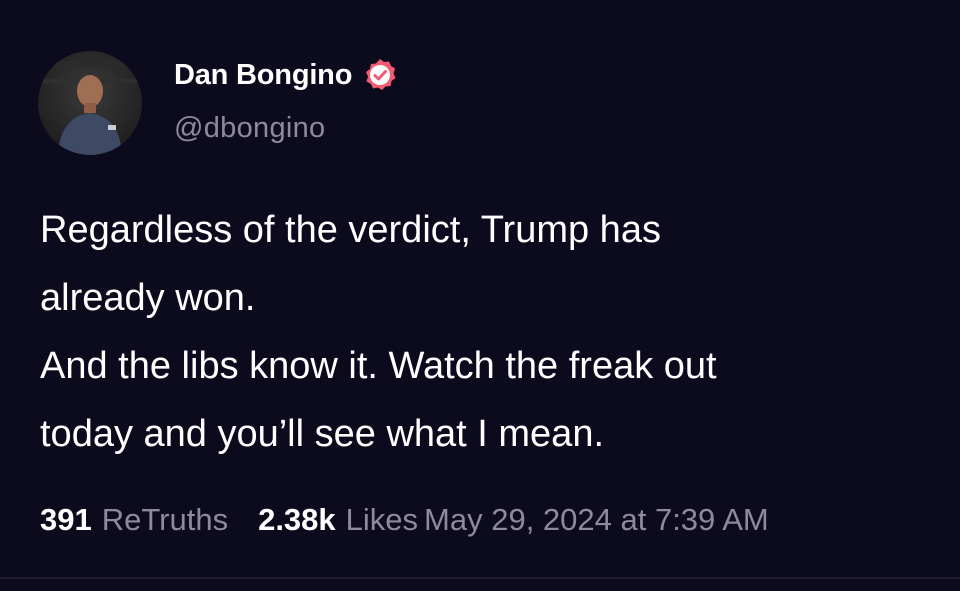 Image resolution: width=960 pixels, height=591 pixels. Describe the element at coordinates (66, 519) in the screenshot. I see `retruths-count: 391` at that location.